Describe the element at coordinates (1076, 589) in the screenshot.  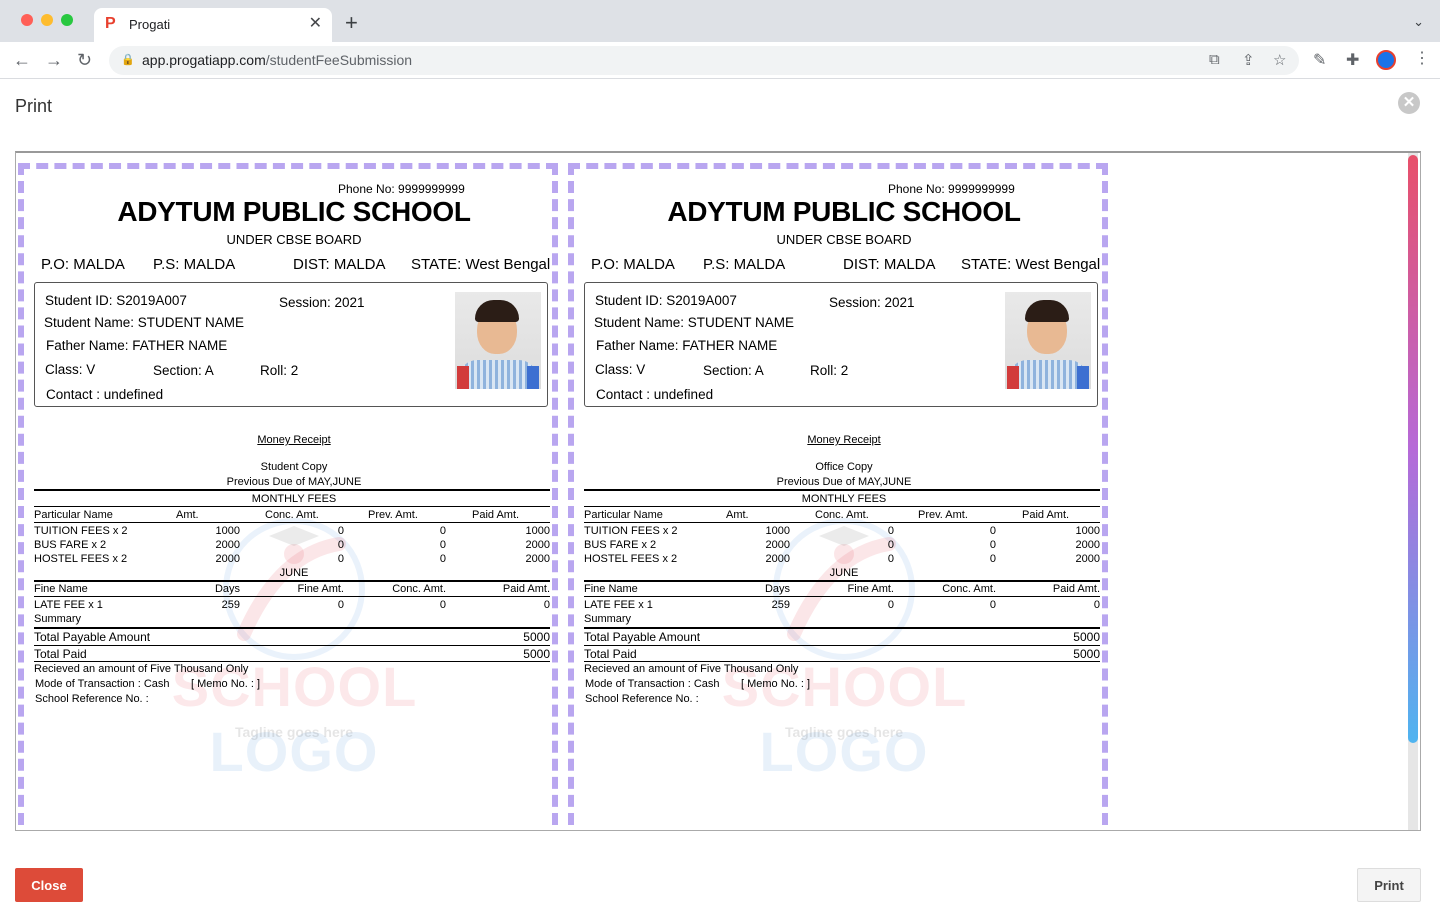
I see `fine-header-cell: Paid Amt.` at that location.